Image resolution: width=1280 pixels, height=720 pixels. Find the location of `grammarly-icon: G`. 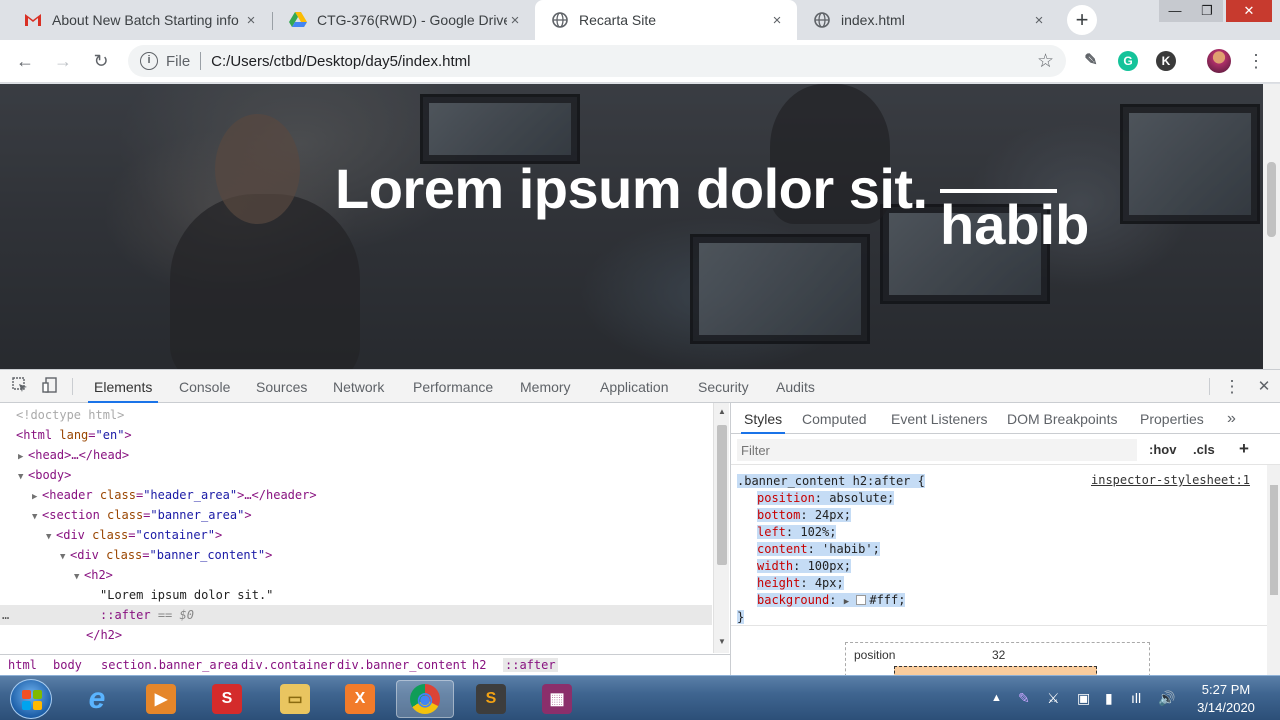

grammarly-icon: G is located at coordinates (1128, 61).